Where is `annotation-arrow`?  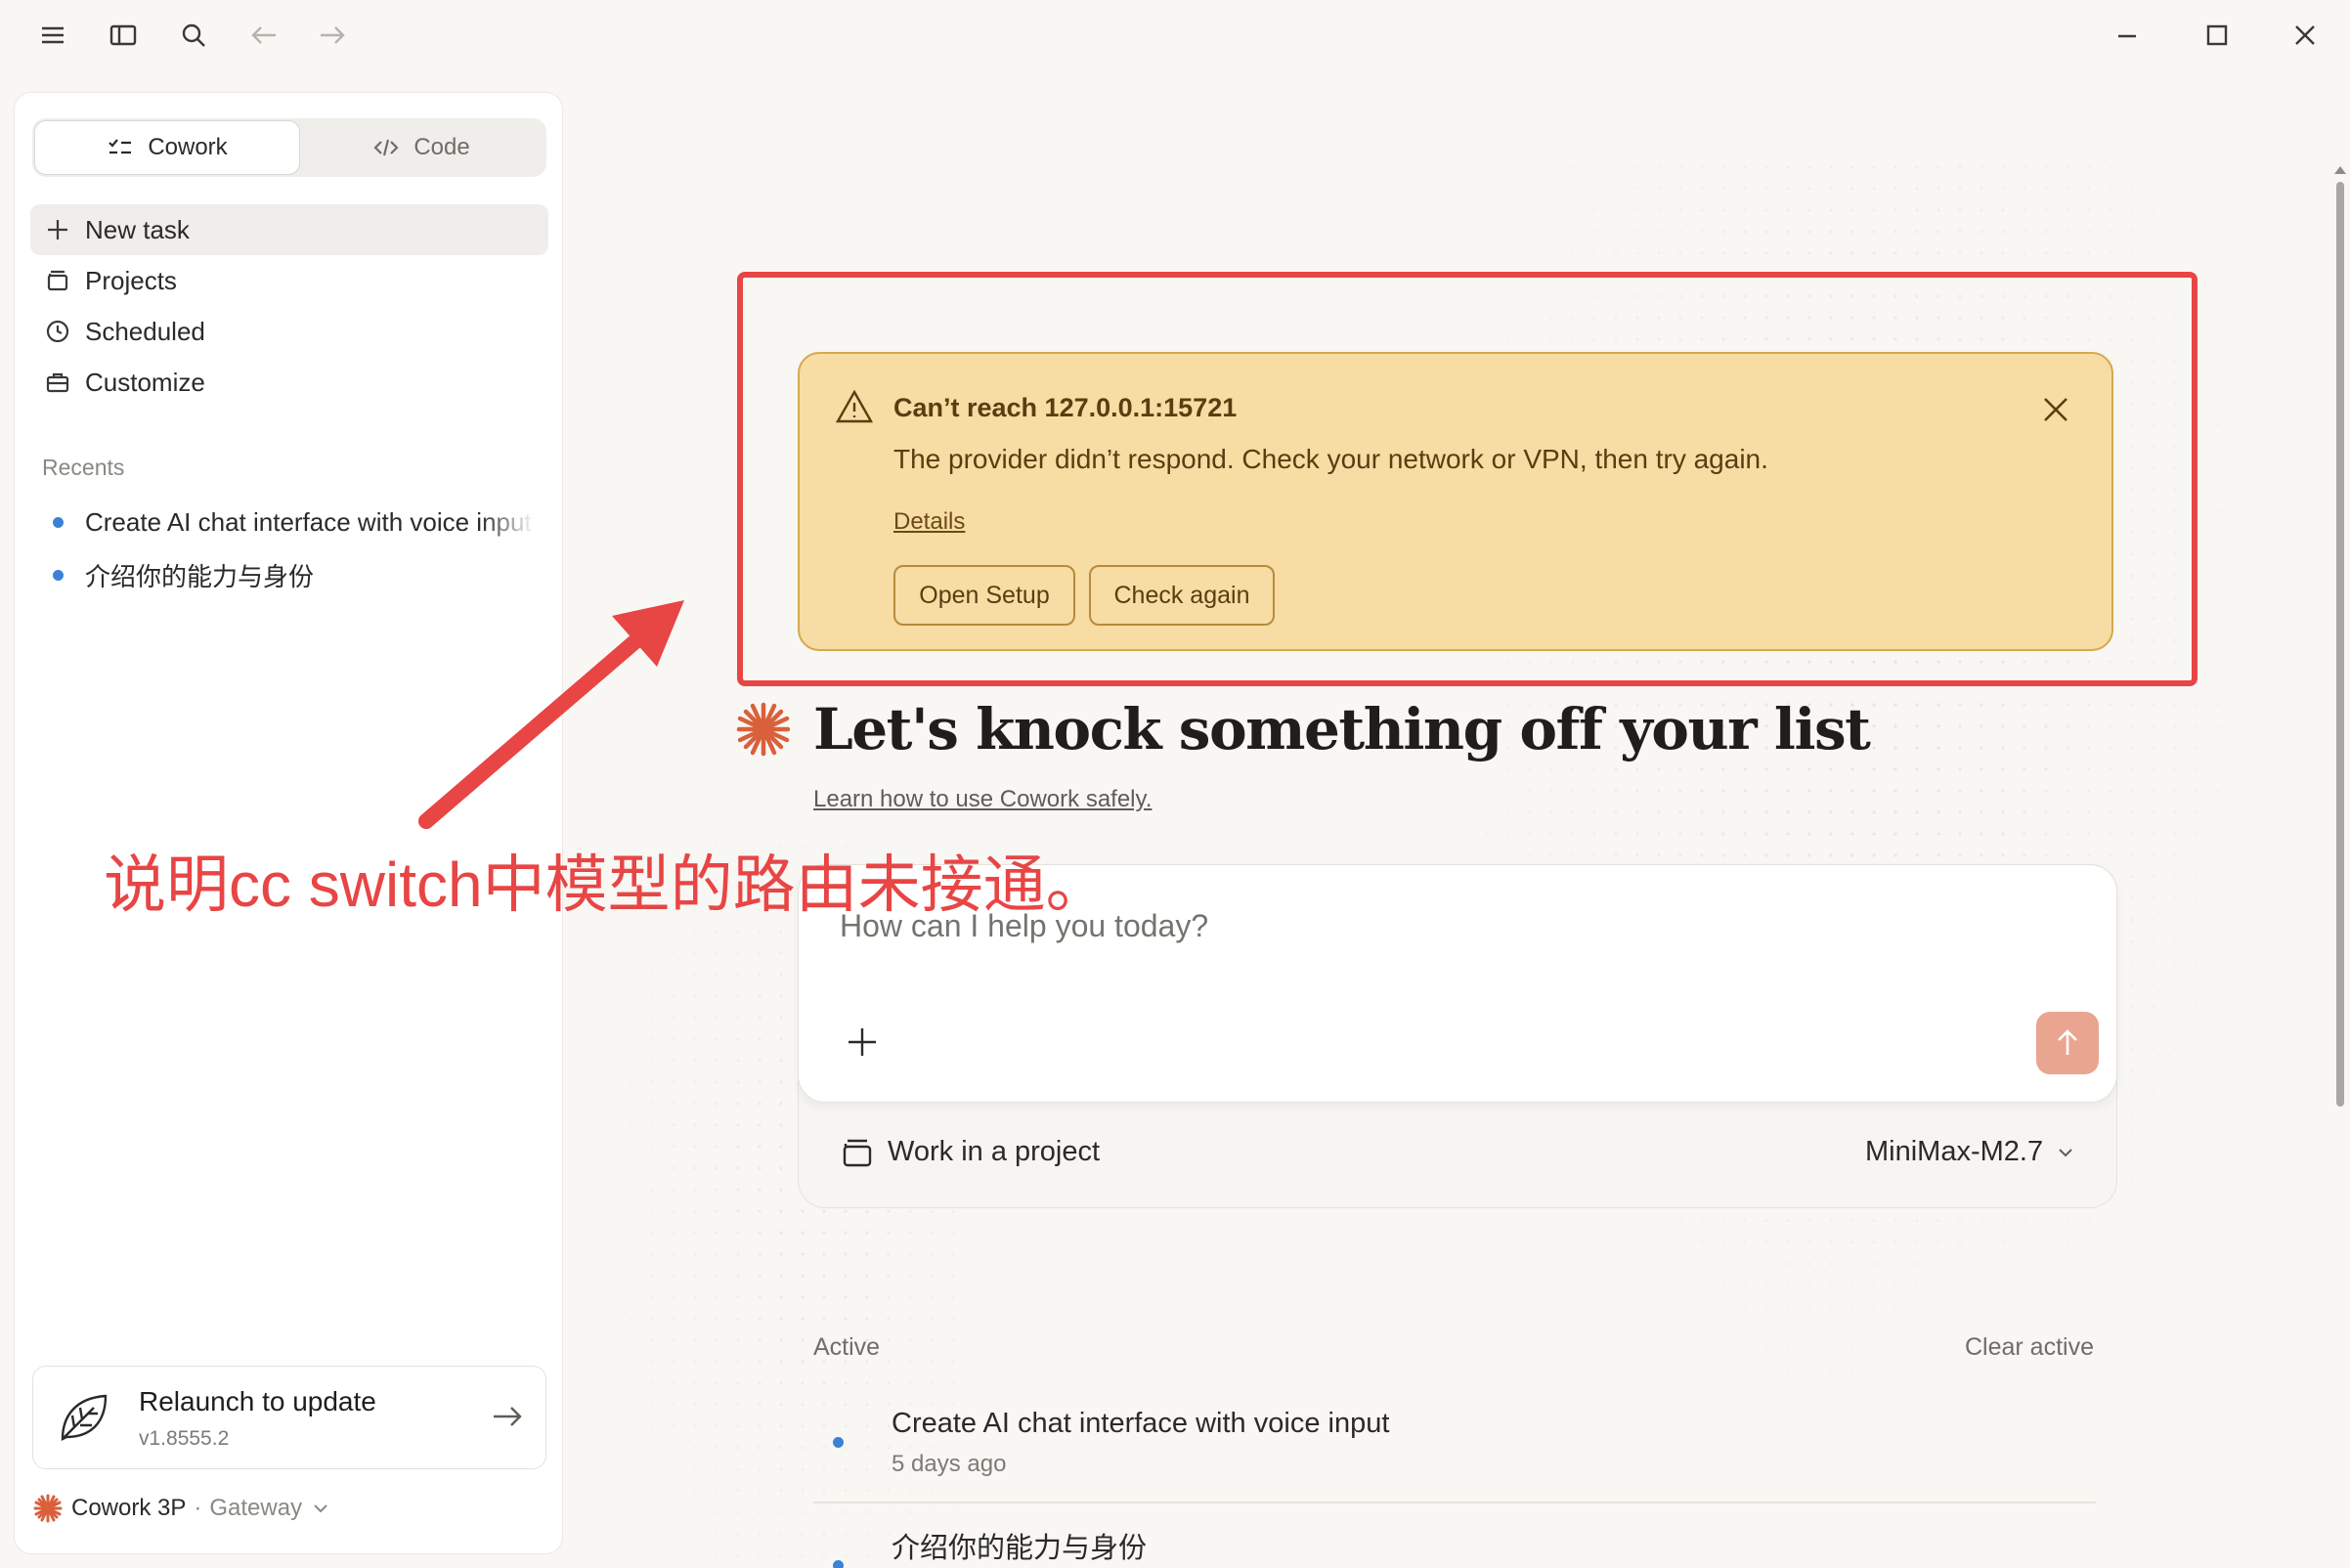 annotation-arrow is located at coordinates (551, 715).